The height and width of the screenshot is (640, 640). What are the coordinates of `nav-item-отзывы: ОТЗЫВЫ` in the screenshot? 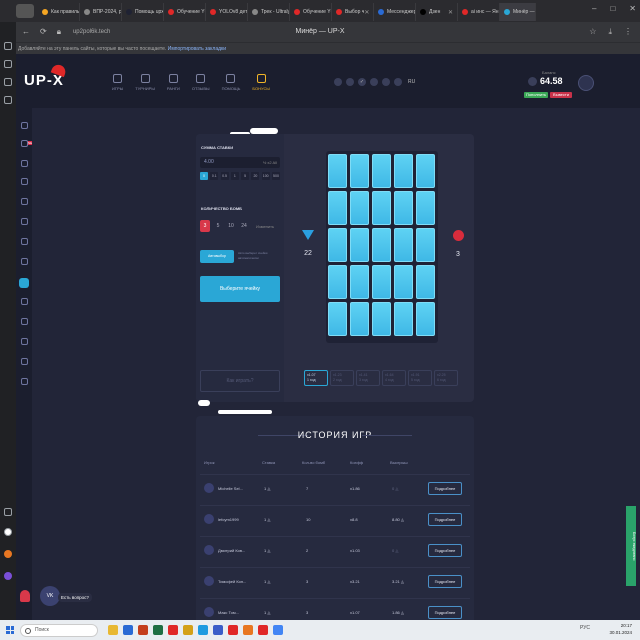 It's located at (201, 82).